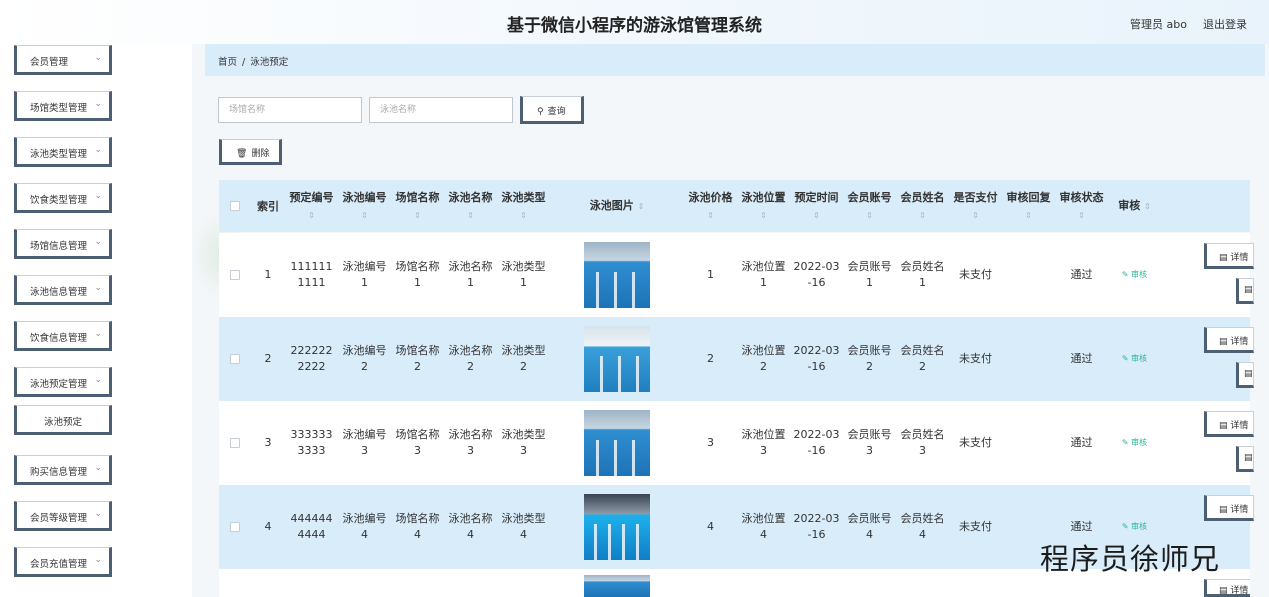  I want to click on col-pool-name: 泳池名称 ⇕, so click(470, 206).